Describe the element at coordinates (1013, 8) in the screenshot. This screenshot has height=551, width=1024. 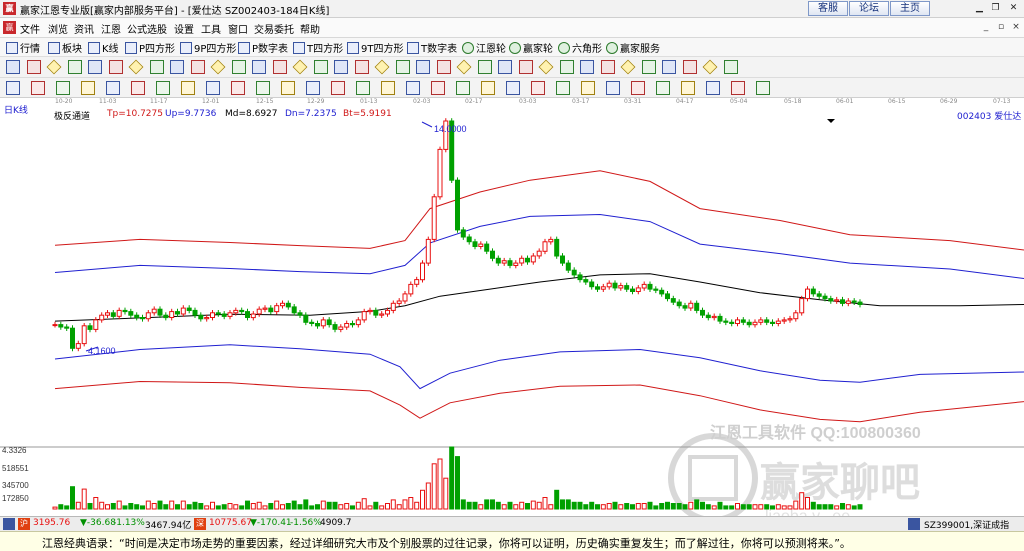
I see `close-icon: ✕` at that location.